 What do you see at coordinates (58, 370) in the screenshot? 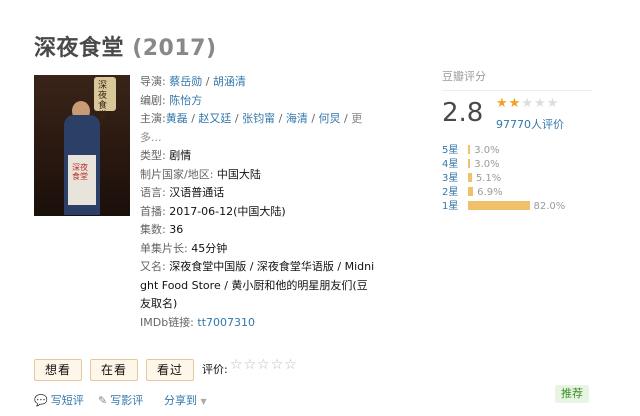
I see `want-button: 想看` at bounding box center [58, 370].